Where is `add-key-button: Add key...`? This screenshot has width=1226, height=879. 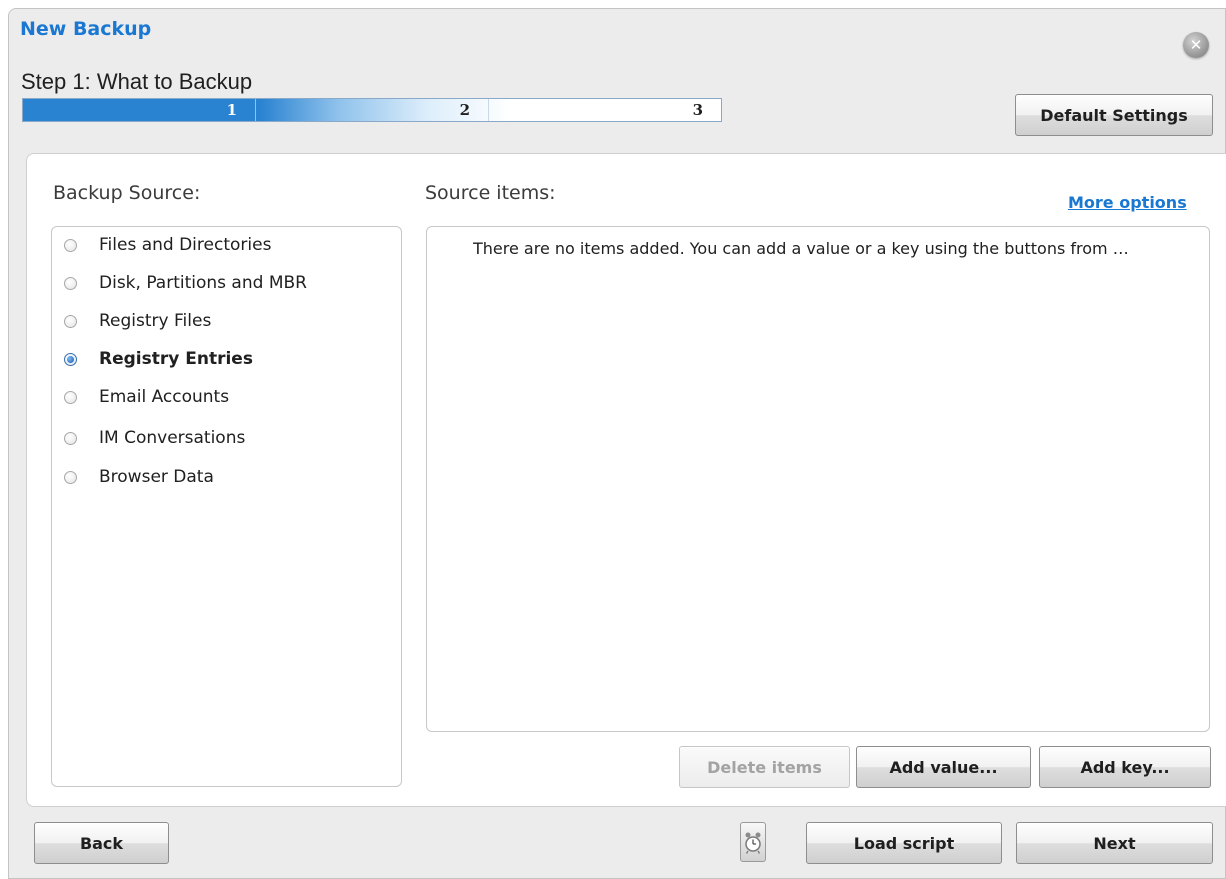
add-key-button: Add key... is located at coordinates (1125, 767).